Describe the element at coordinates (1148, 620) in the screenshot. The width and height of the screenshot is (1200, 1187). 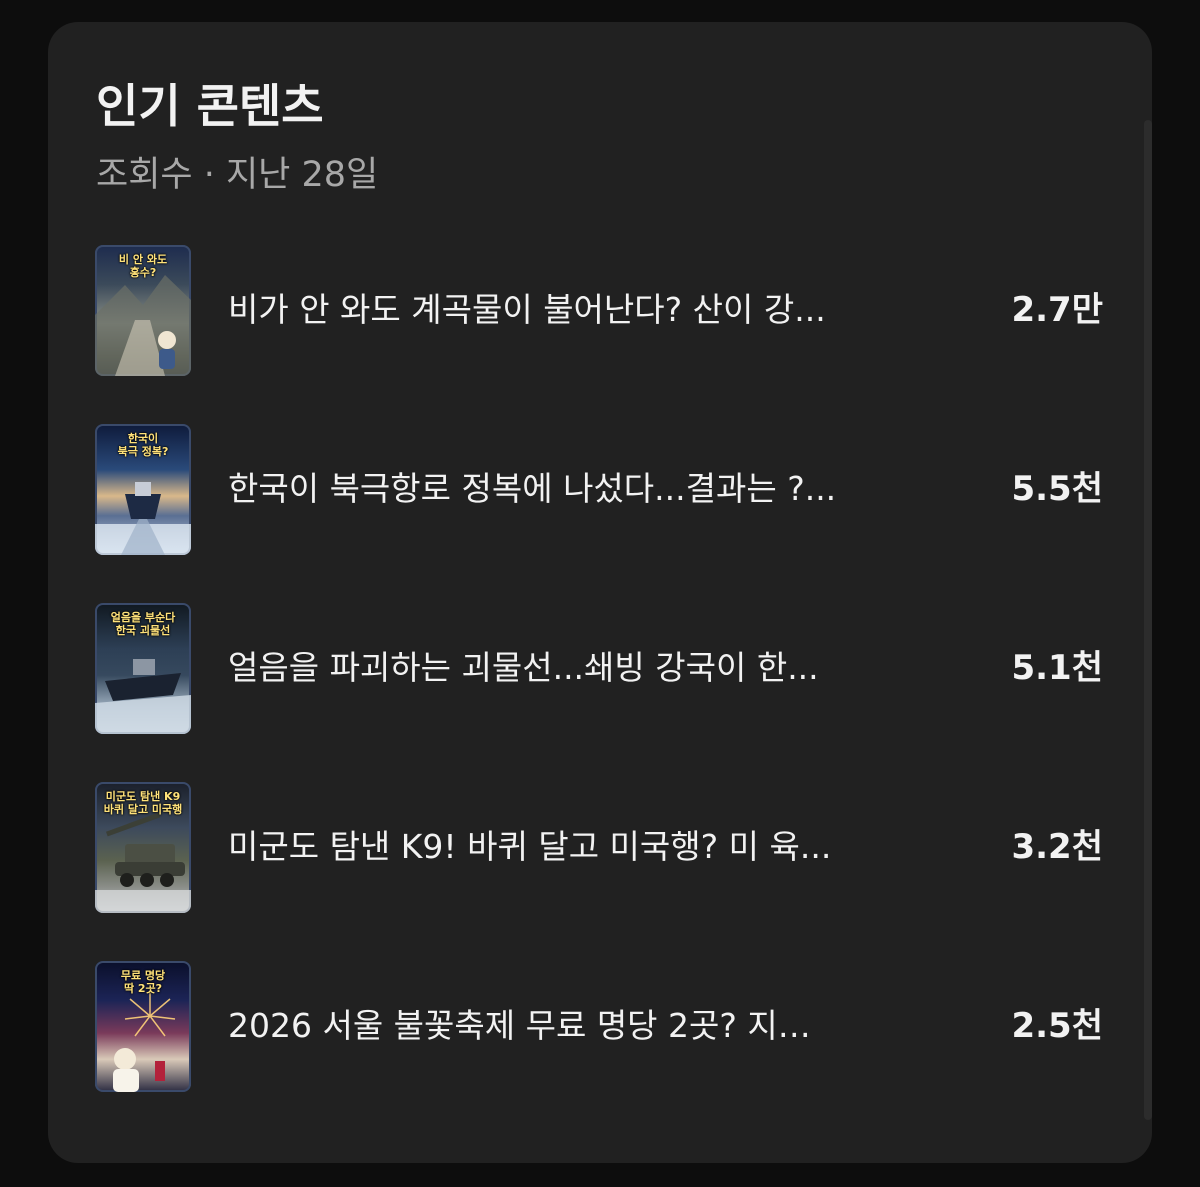
I see `scrollbar` at that location.